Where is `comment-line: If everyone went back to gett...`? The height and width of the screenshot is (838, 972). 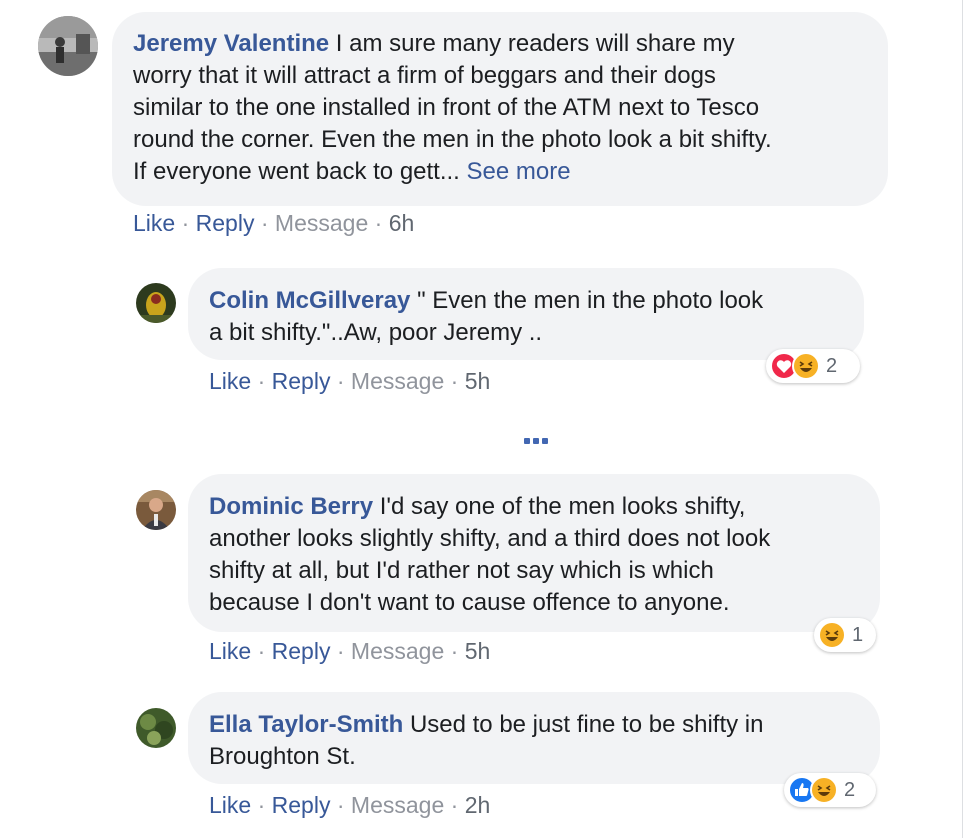 comment-line: If everyone went back to gett... is located at coordinates (296, 171).